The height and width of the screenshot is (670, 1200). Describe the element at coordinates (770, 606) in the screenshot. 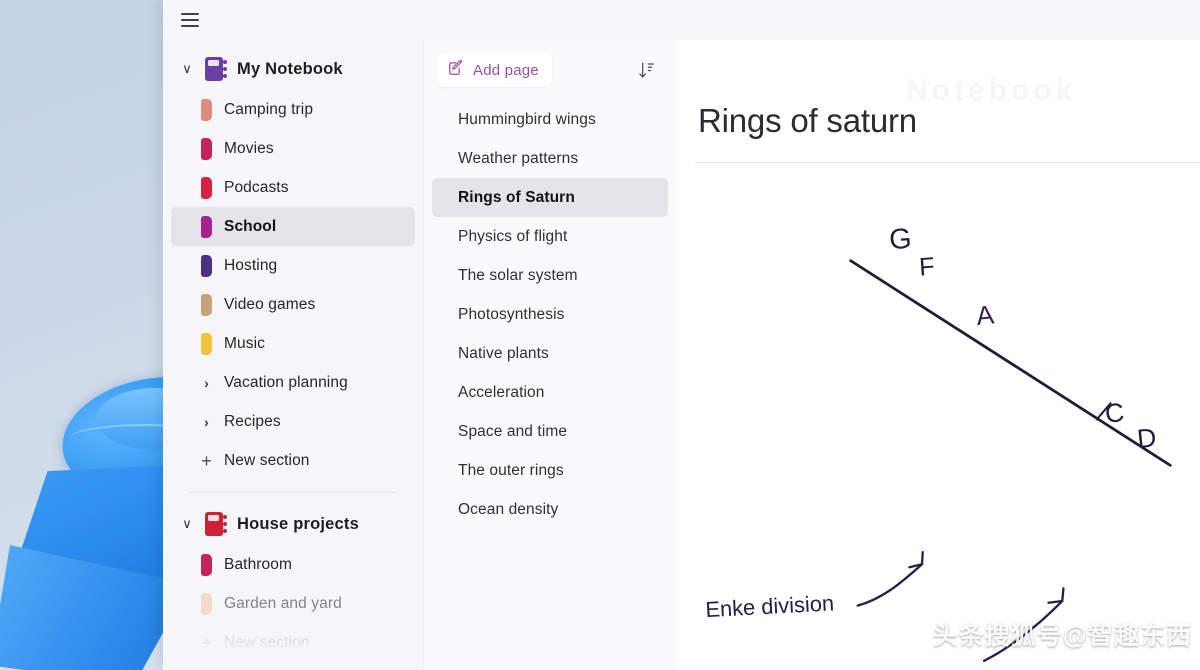

I see `annotation-enke-division: Enke division` at that location.